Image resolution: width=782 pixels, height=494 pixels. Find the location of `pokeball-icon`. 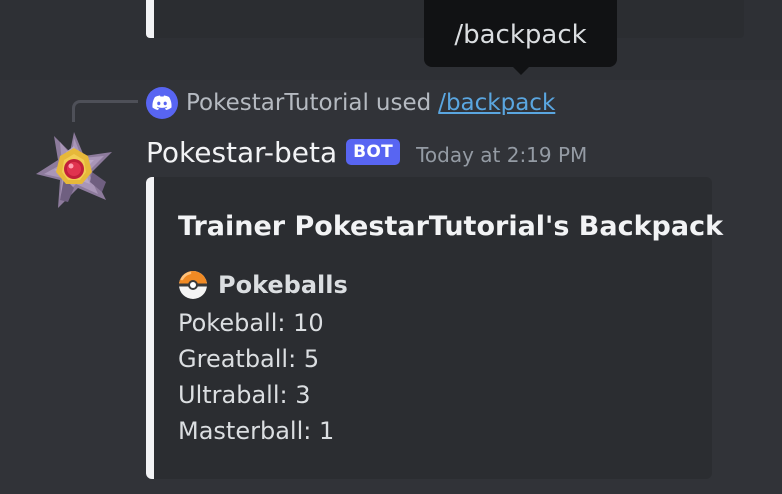

pokeball-icon is located at coordinates (193, 285).